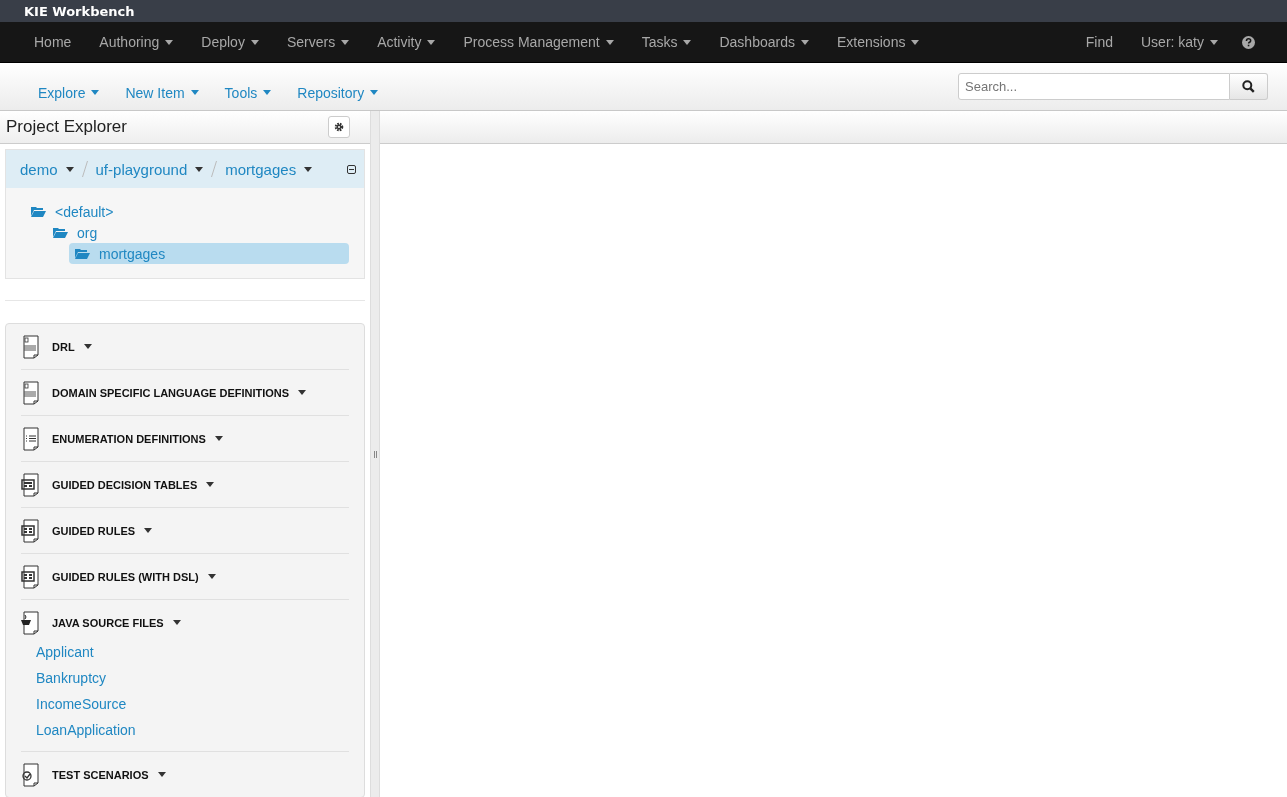 The width and height of the screenshot is (1287, 797). I want to click on toolbar-menu: Tools, so click(247, 92).